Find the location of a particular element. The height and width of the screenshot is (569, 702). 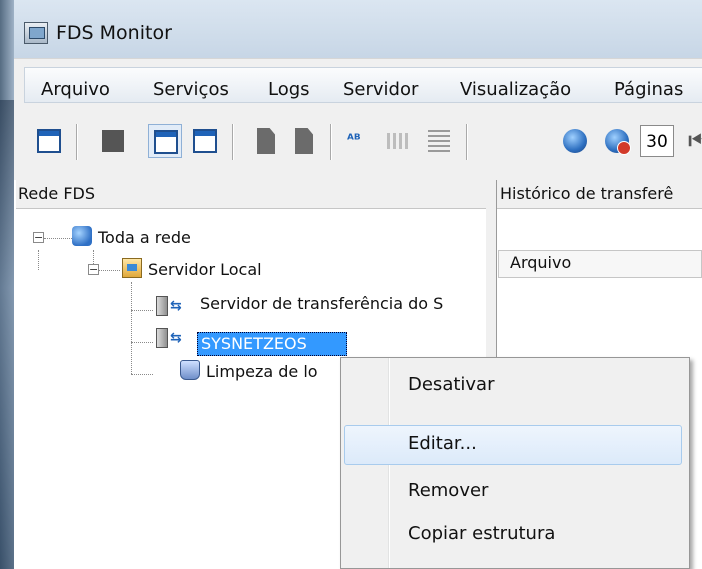

dots-icon is located at coordinates (399, 141).